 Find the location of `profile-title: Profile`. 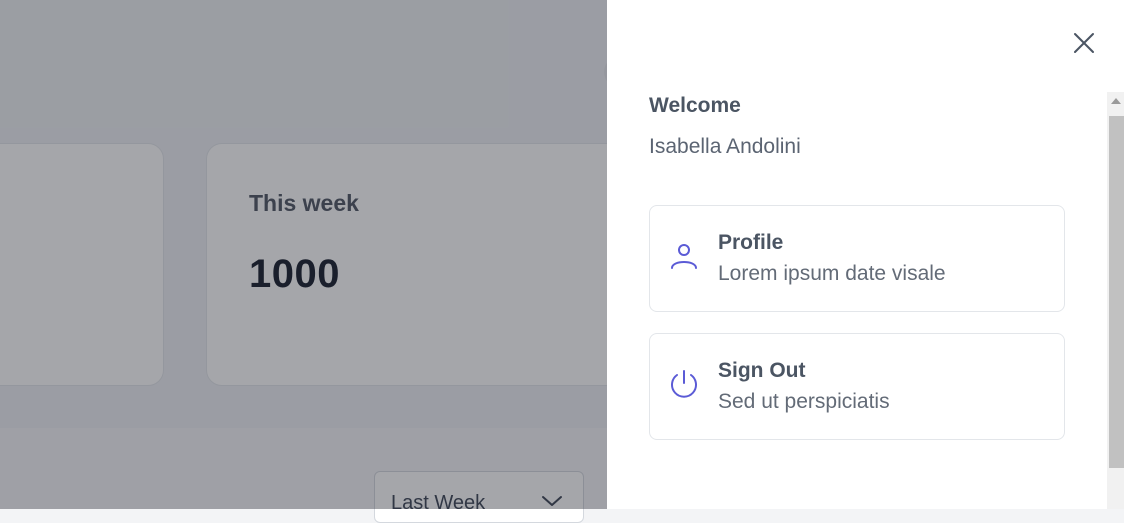

profile-title: Profile is located at coordinates (751, 242).